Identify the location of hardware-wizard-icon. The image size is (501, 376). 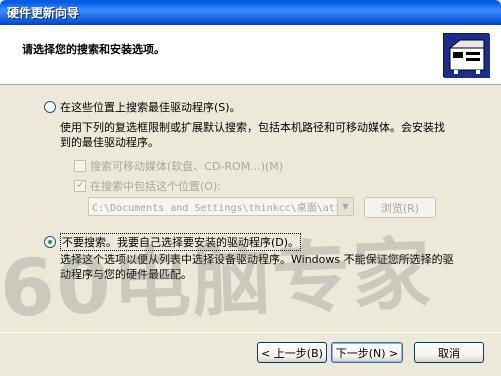
(466, 55).